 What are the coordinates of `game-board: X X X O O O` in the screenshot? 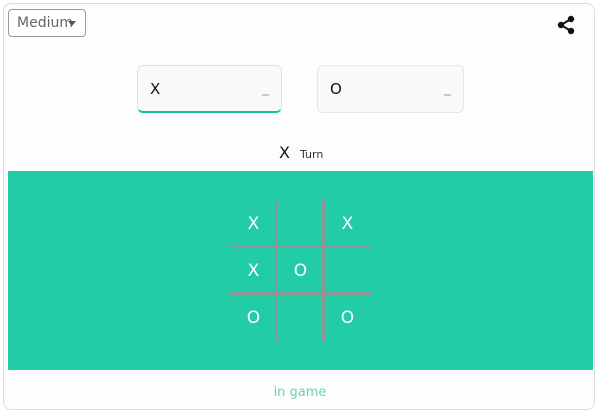 It's located at (300, 270).